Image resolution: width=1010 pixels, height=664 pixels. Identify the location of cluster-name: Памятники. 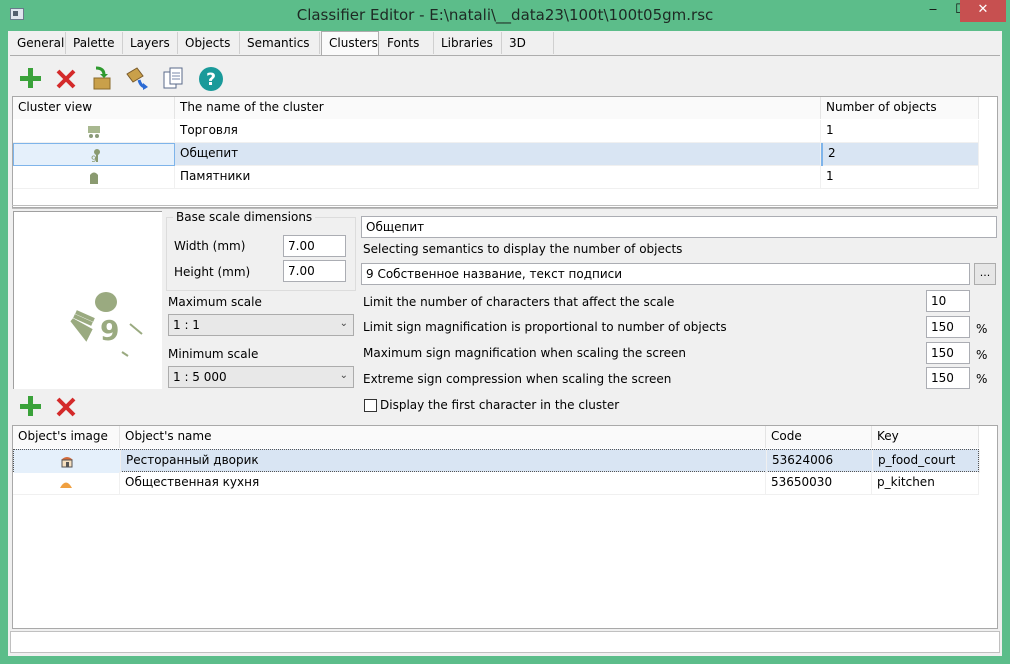
(498, 177).